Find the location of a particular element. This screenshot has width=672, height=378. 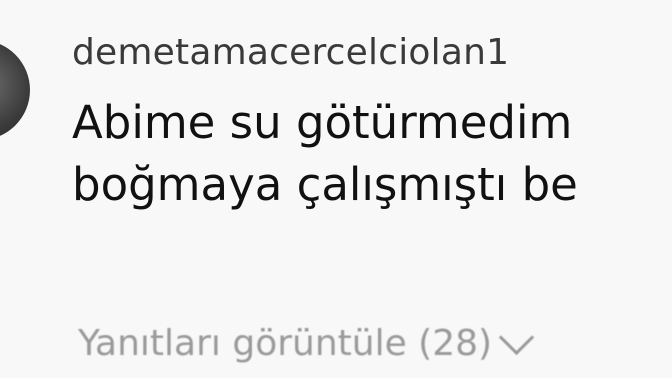

view-replies-label: Yanıtları görüntüle (28) is located at coordinates (285, 343).